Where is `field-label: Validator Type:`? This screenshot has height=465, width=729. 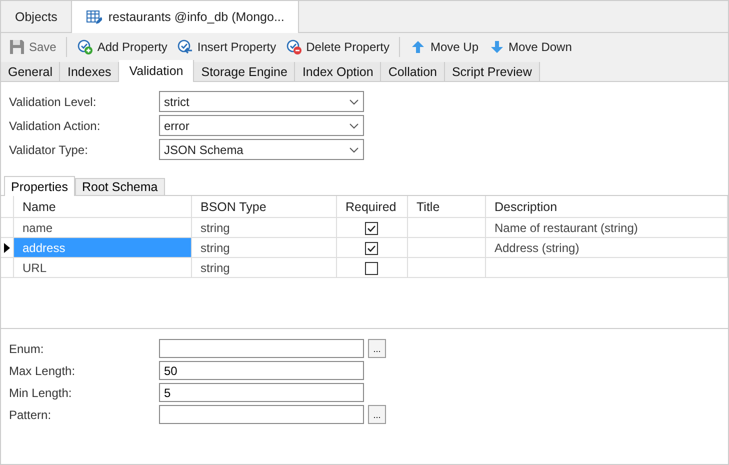
field-label: Validator Type: is located at coordinates (49, 149).